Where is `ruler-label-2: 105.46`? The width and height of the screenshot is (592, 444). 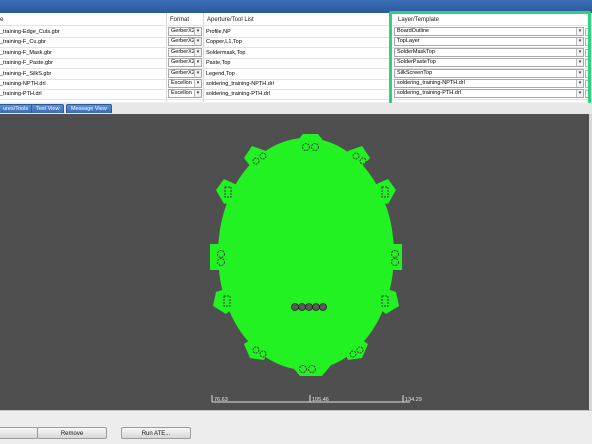
ruler-label-2: 105.46 is located at coordinates (320, 400).